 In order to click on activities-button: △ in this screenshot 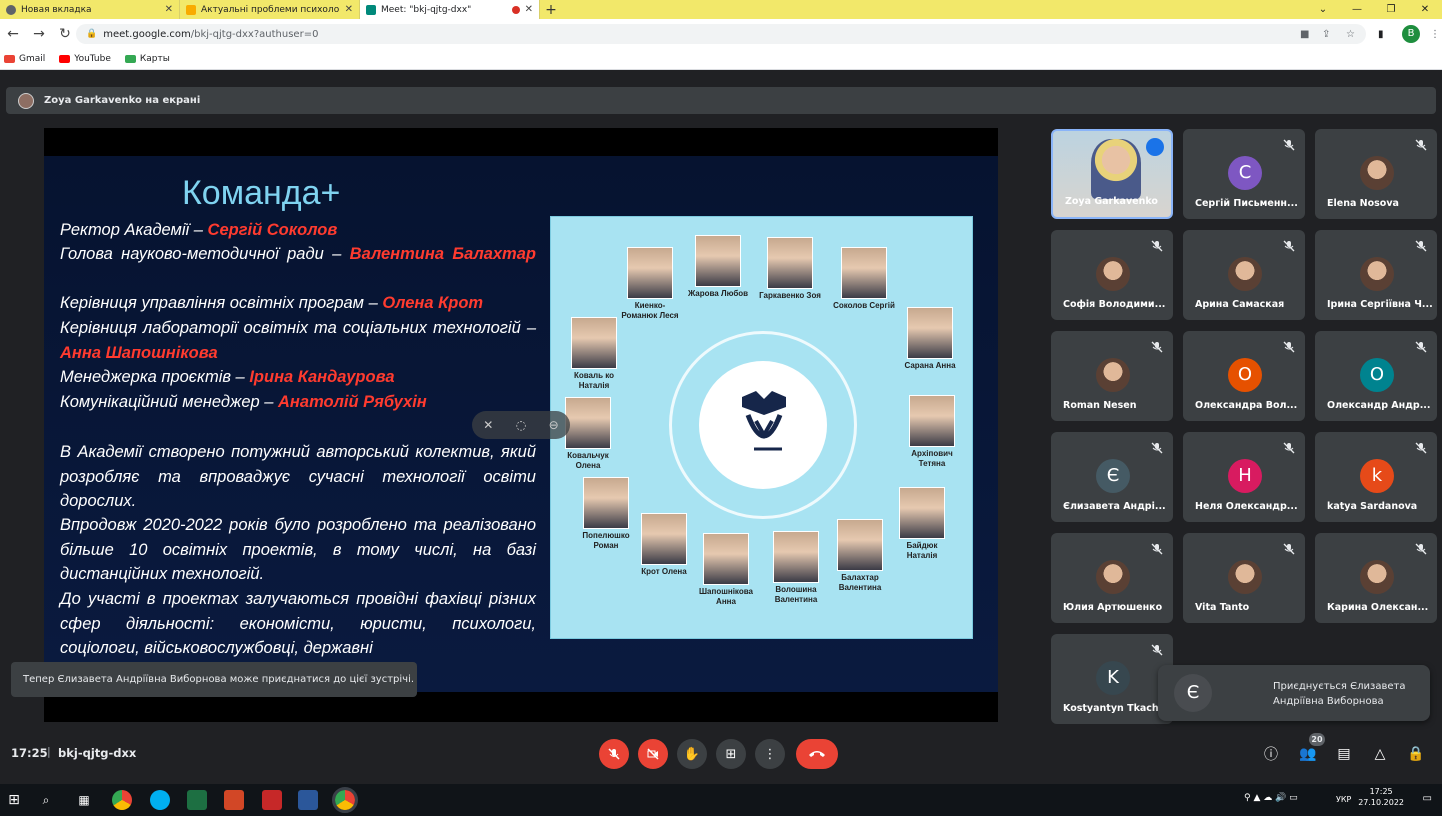, I will do `click(1380, 754)`.